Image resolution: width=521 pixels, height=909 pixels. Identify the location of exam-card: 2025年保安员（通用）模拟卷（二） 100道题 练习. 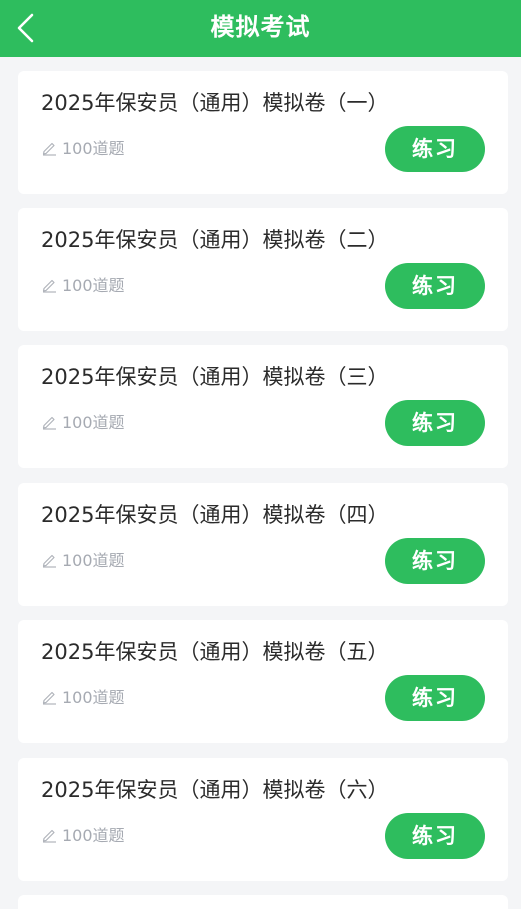
(263, 269).